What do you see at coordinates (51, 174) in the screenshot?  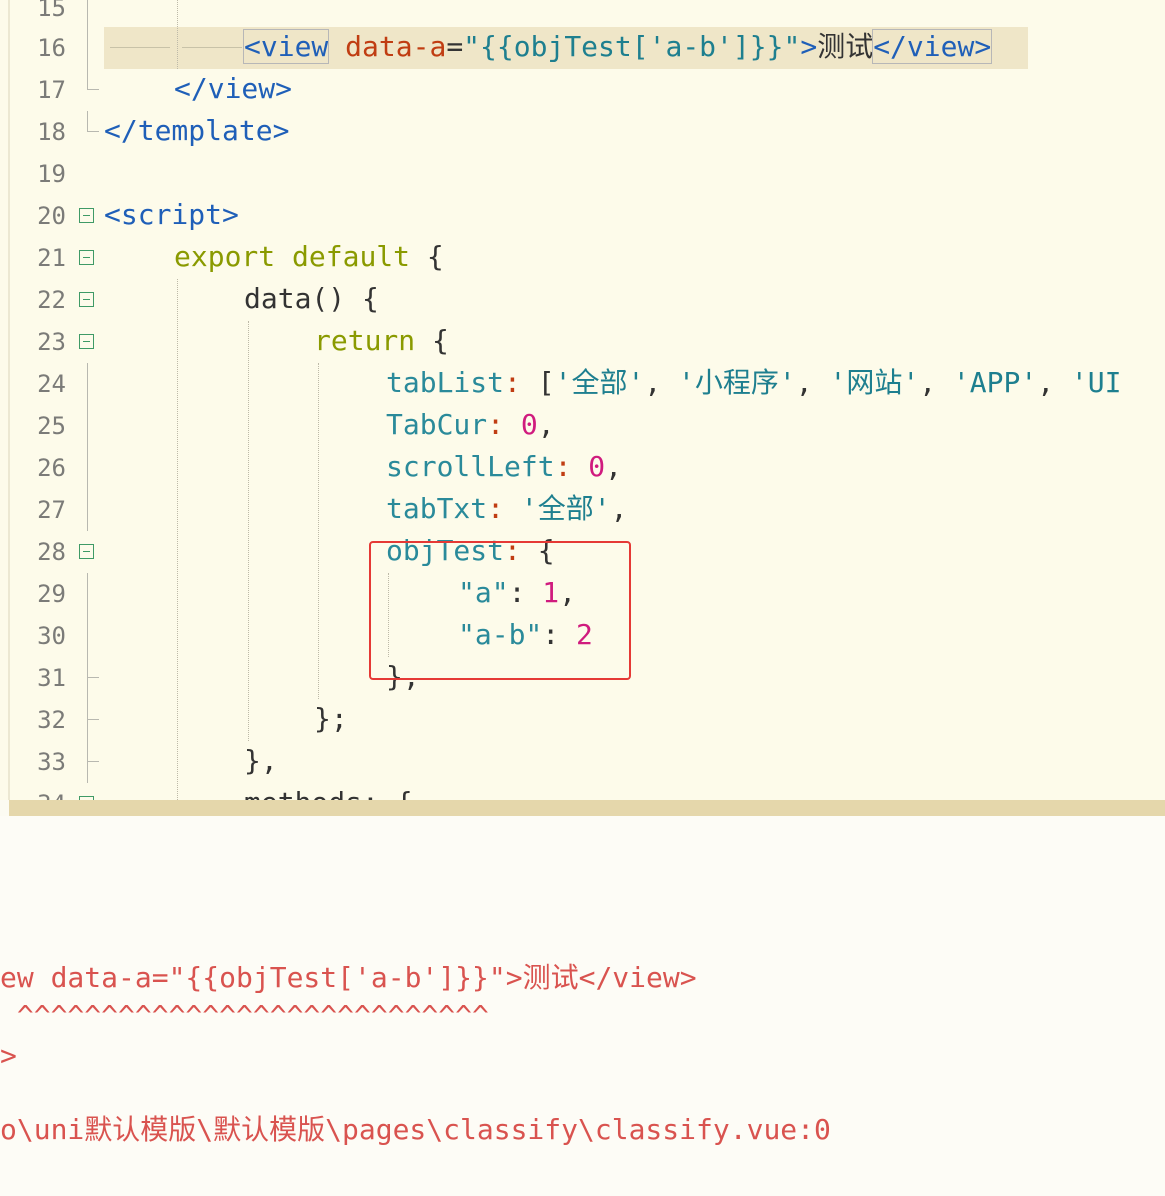 I see `line-number: 19` at bounding box center [51, 174].